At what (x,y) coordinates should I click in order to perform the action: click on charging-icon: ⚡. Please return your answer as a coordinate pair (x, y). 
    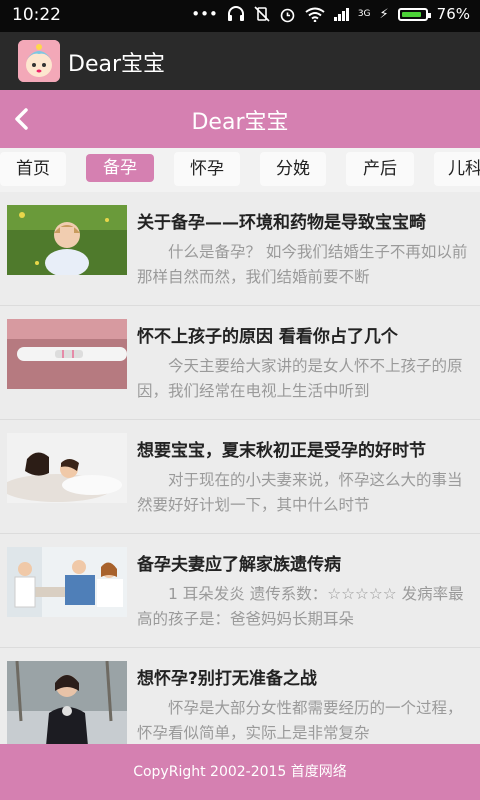
    Looking at the image, I should click on (384, 14).